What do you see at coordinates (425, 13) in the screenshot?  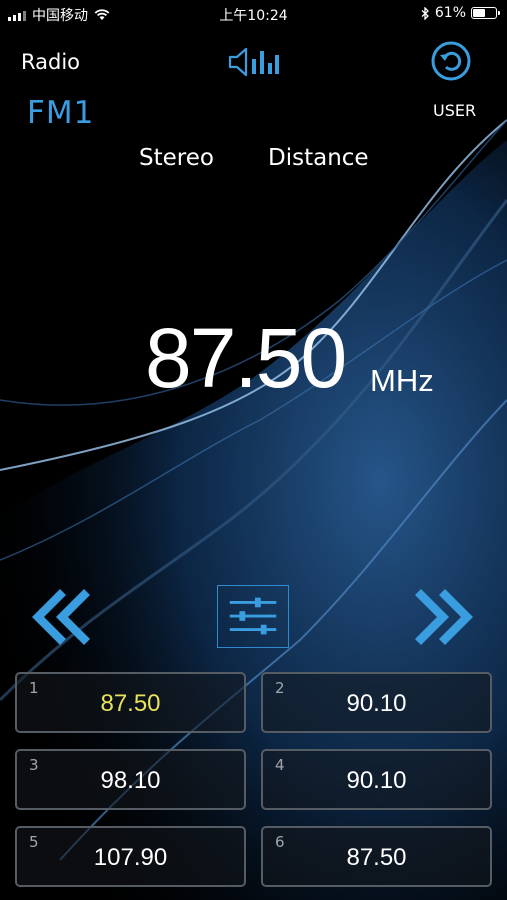 I see `bluetooth-icon` at bounding box center [425, 13].